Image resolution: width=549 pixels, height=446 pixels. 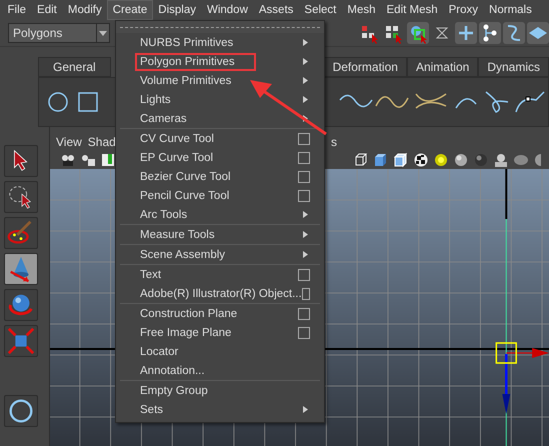 I want to click on circle-tool-button, so click(x=21, y=411).